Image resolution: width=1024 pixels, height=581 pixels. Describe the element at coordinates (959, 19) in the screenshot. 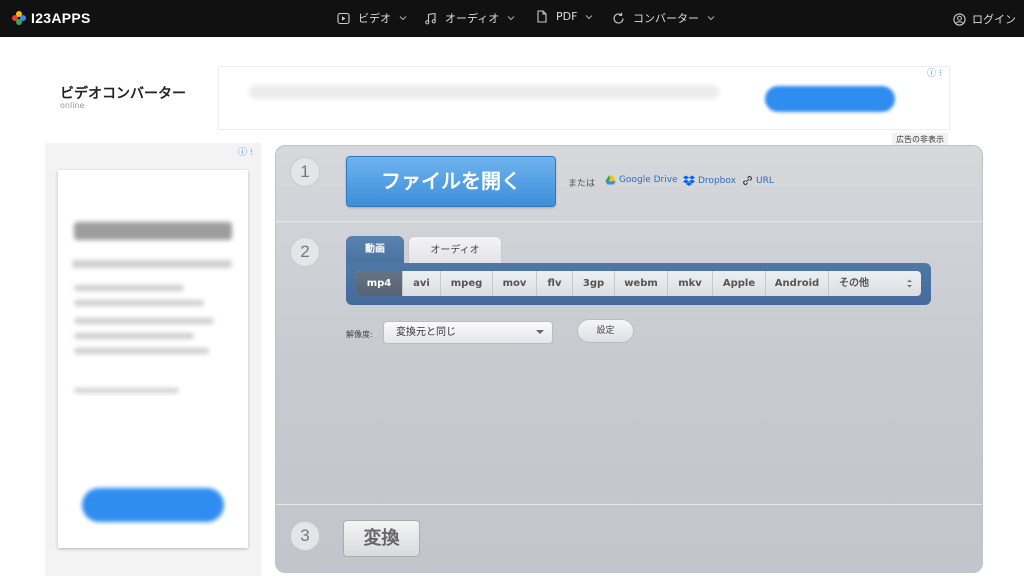

I see `user-circle-icon` at that location.